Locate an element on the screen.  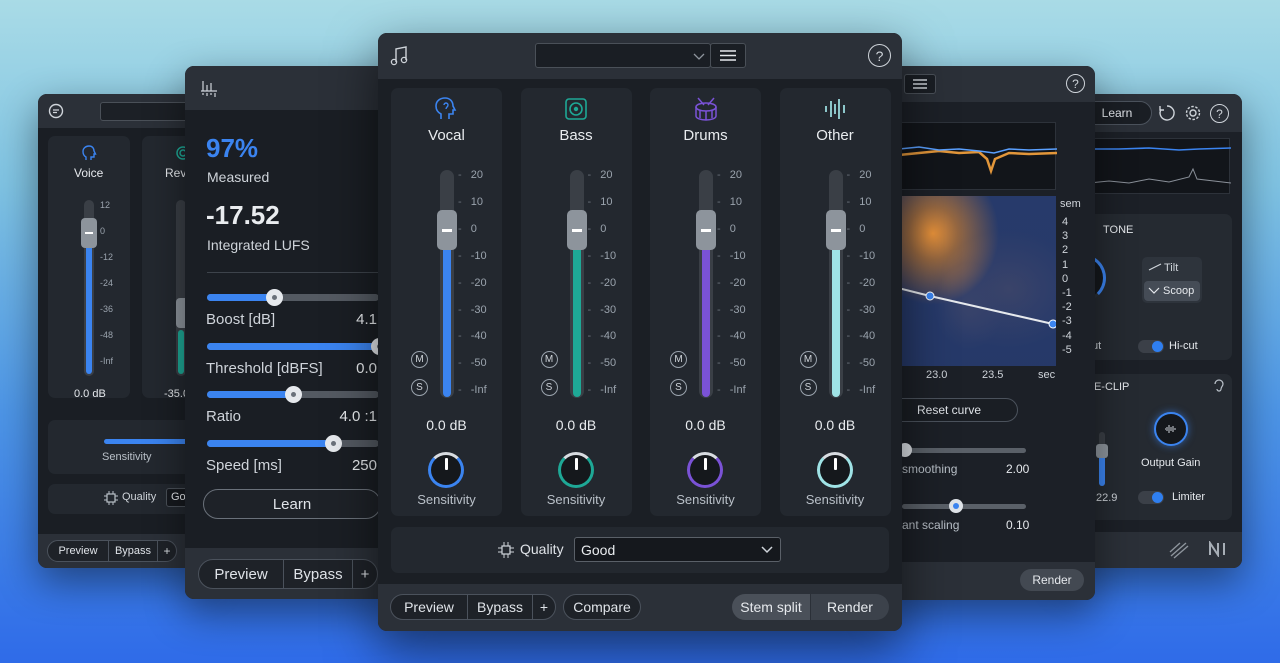
meter-icon is located at coordinates (209, 89).